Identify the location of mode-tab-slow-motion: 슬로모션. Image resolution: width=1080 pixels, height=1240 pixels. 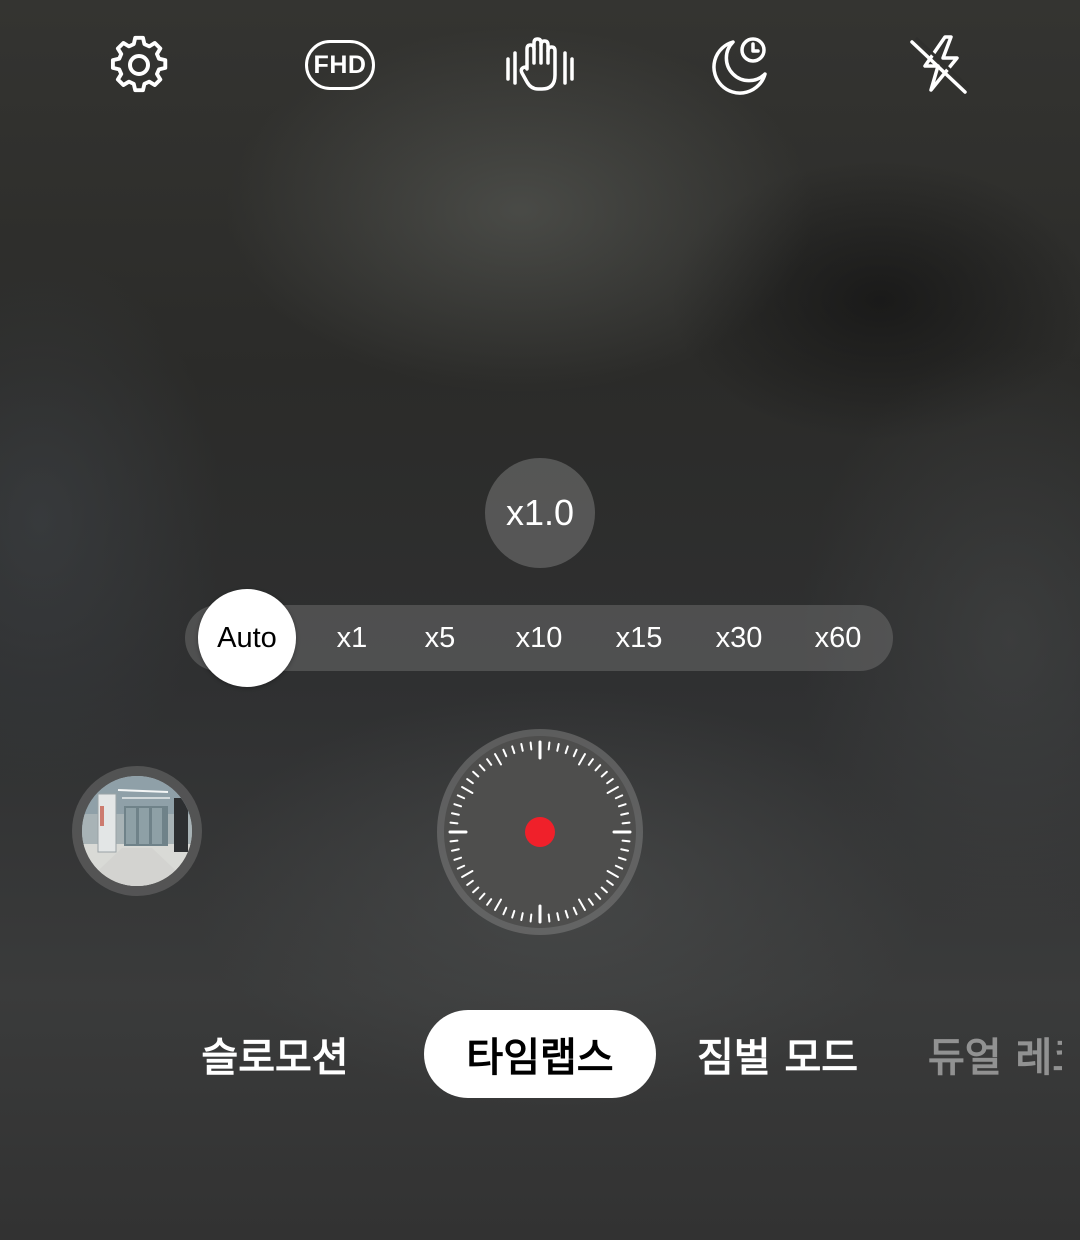
(274, 1054).